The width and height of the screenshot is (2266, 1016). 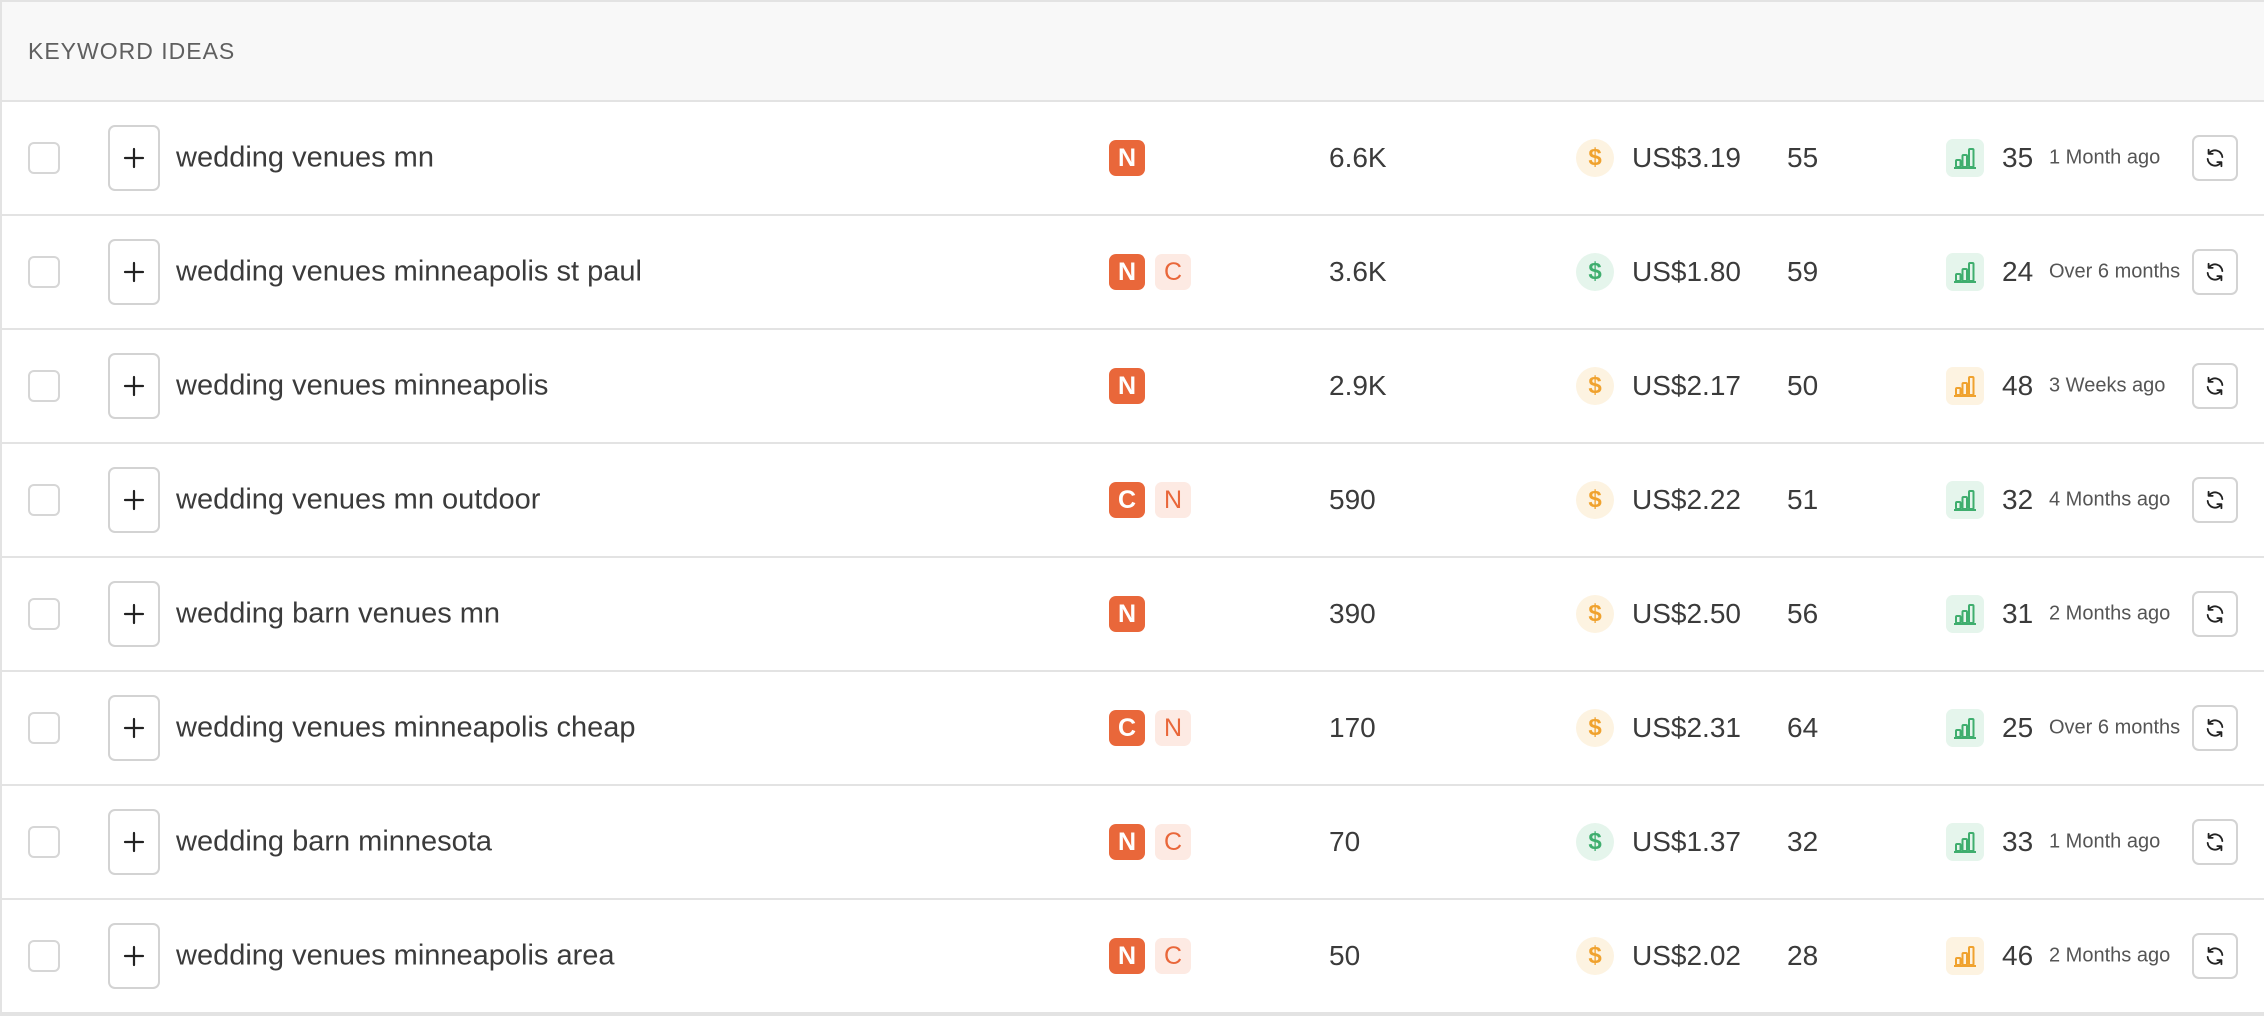 What do you see at coordinates (2018, 841) in the screenshot?
I see `trend-score: 33` at bounding box center [2018, 841].